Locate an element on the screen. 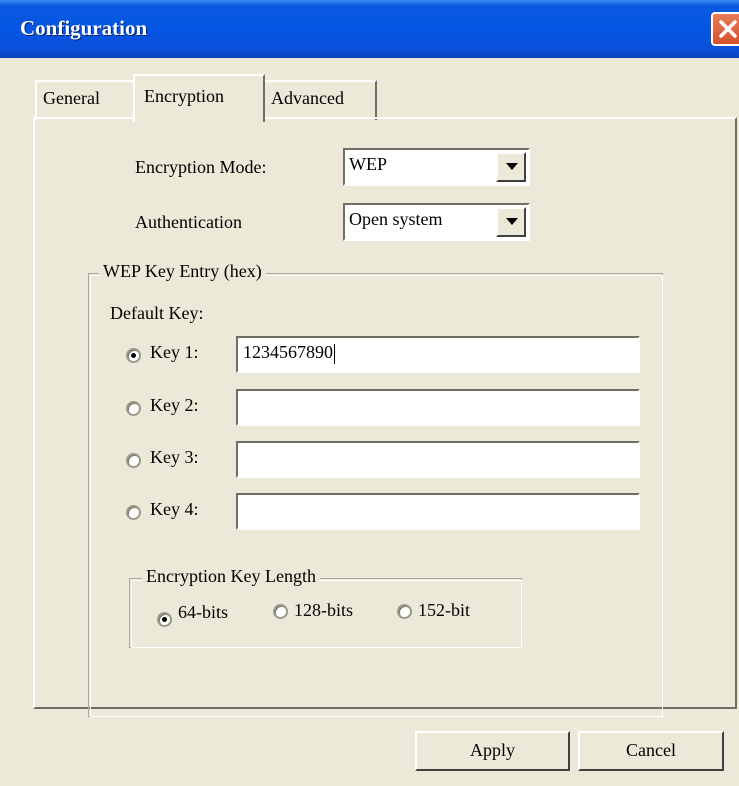 The height and width of the screenshot is (786, 739). encryption-mode-dropdown-button is located at coordinates (511, 167).